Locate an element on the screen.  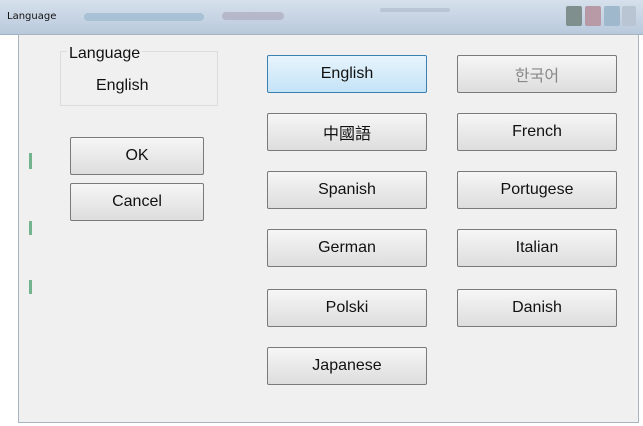
language-button-italian: Italian is located at coordinates (537, 248).